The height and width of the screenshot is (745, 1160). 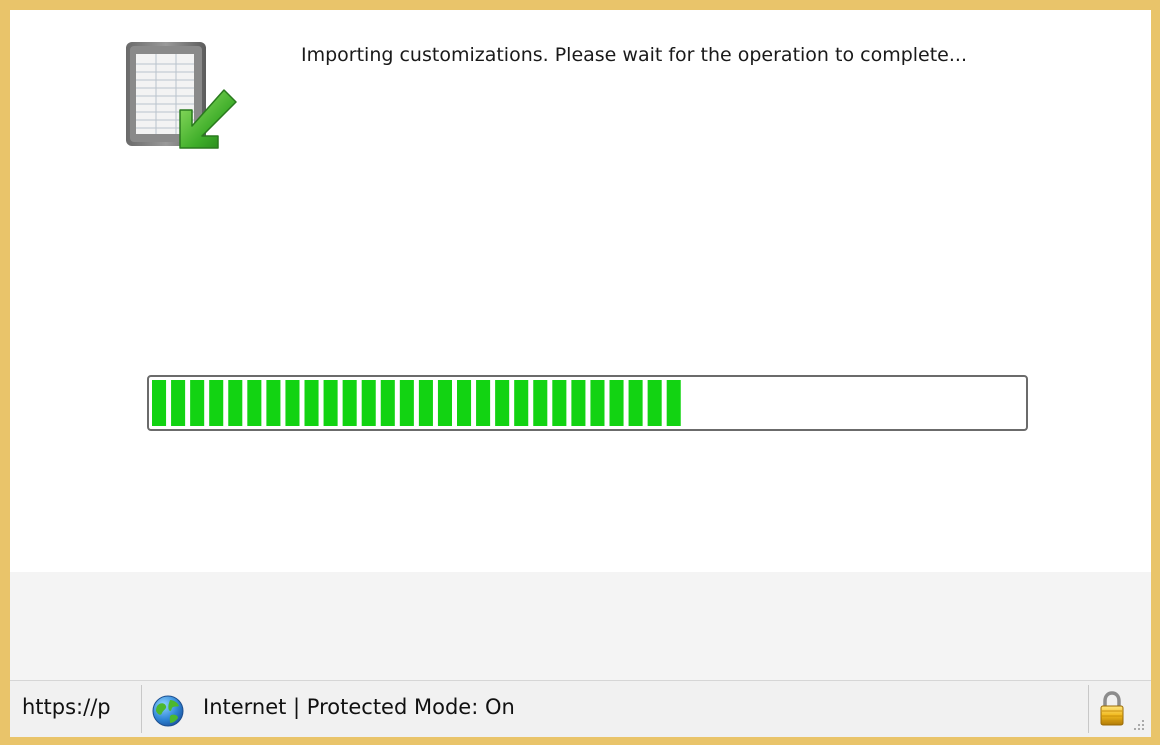 What do you see at coordinates (580, 626) in the screenshot?
I see `dialog-footer` at bounding box center [580, 626].